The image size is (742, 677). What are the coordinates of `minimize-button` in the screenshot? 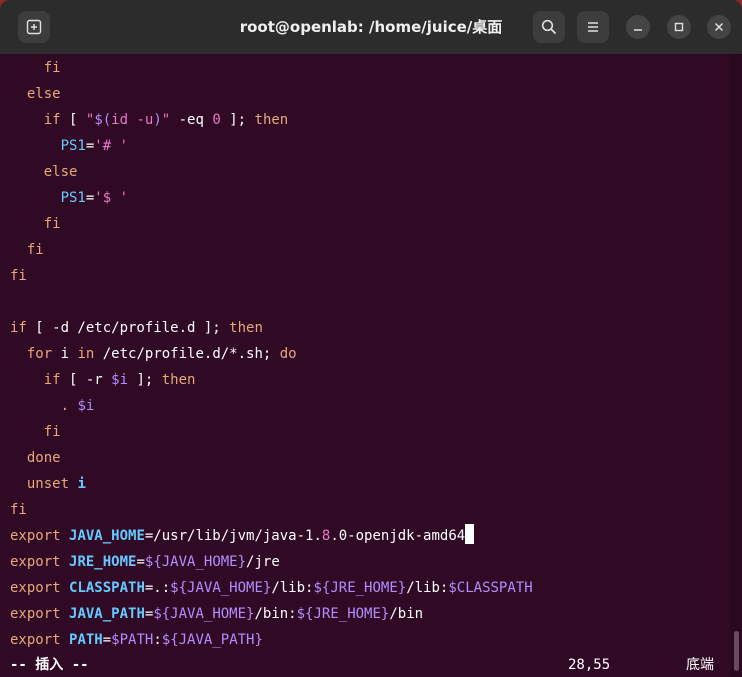 It's located at (638, 27).